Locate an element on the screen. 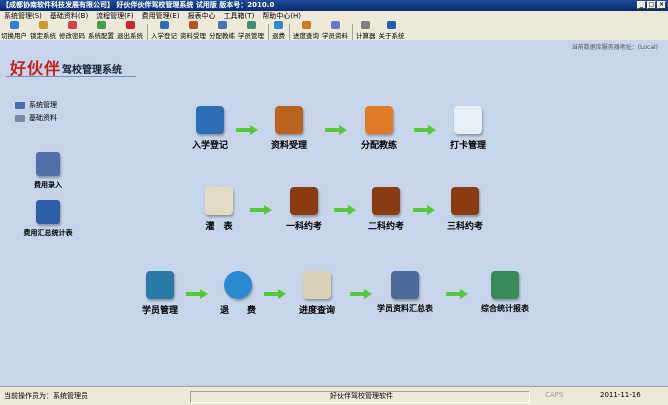 The image size is (668, 405). toolbar-student-data: 学员资料 is located at coordinates (335, 30).